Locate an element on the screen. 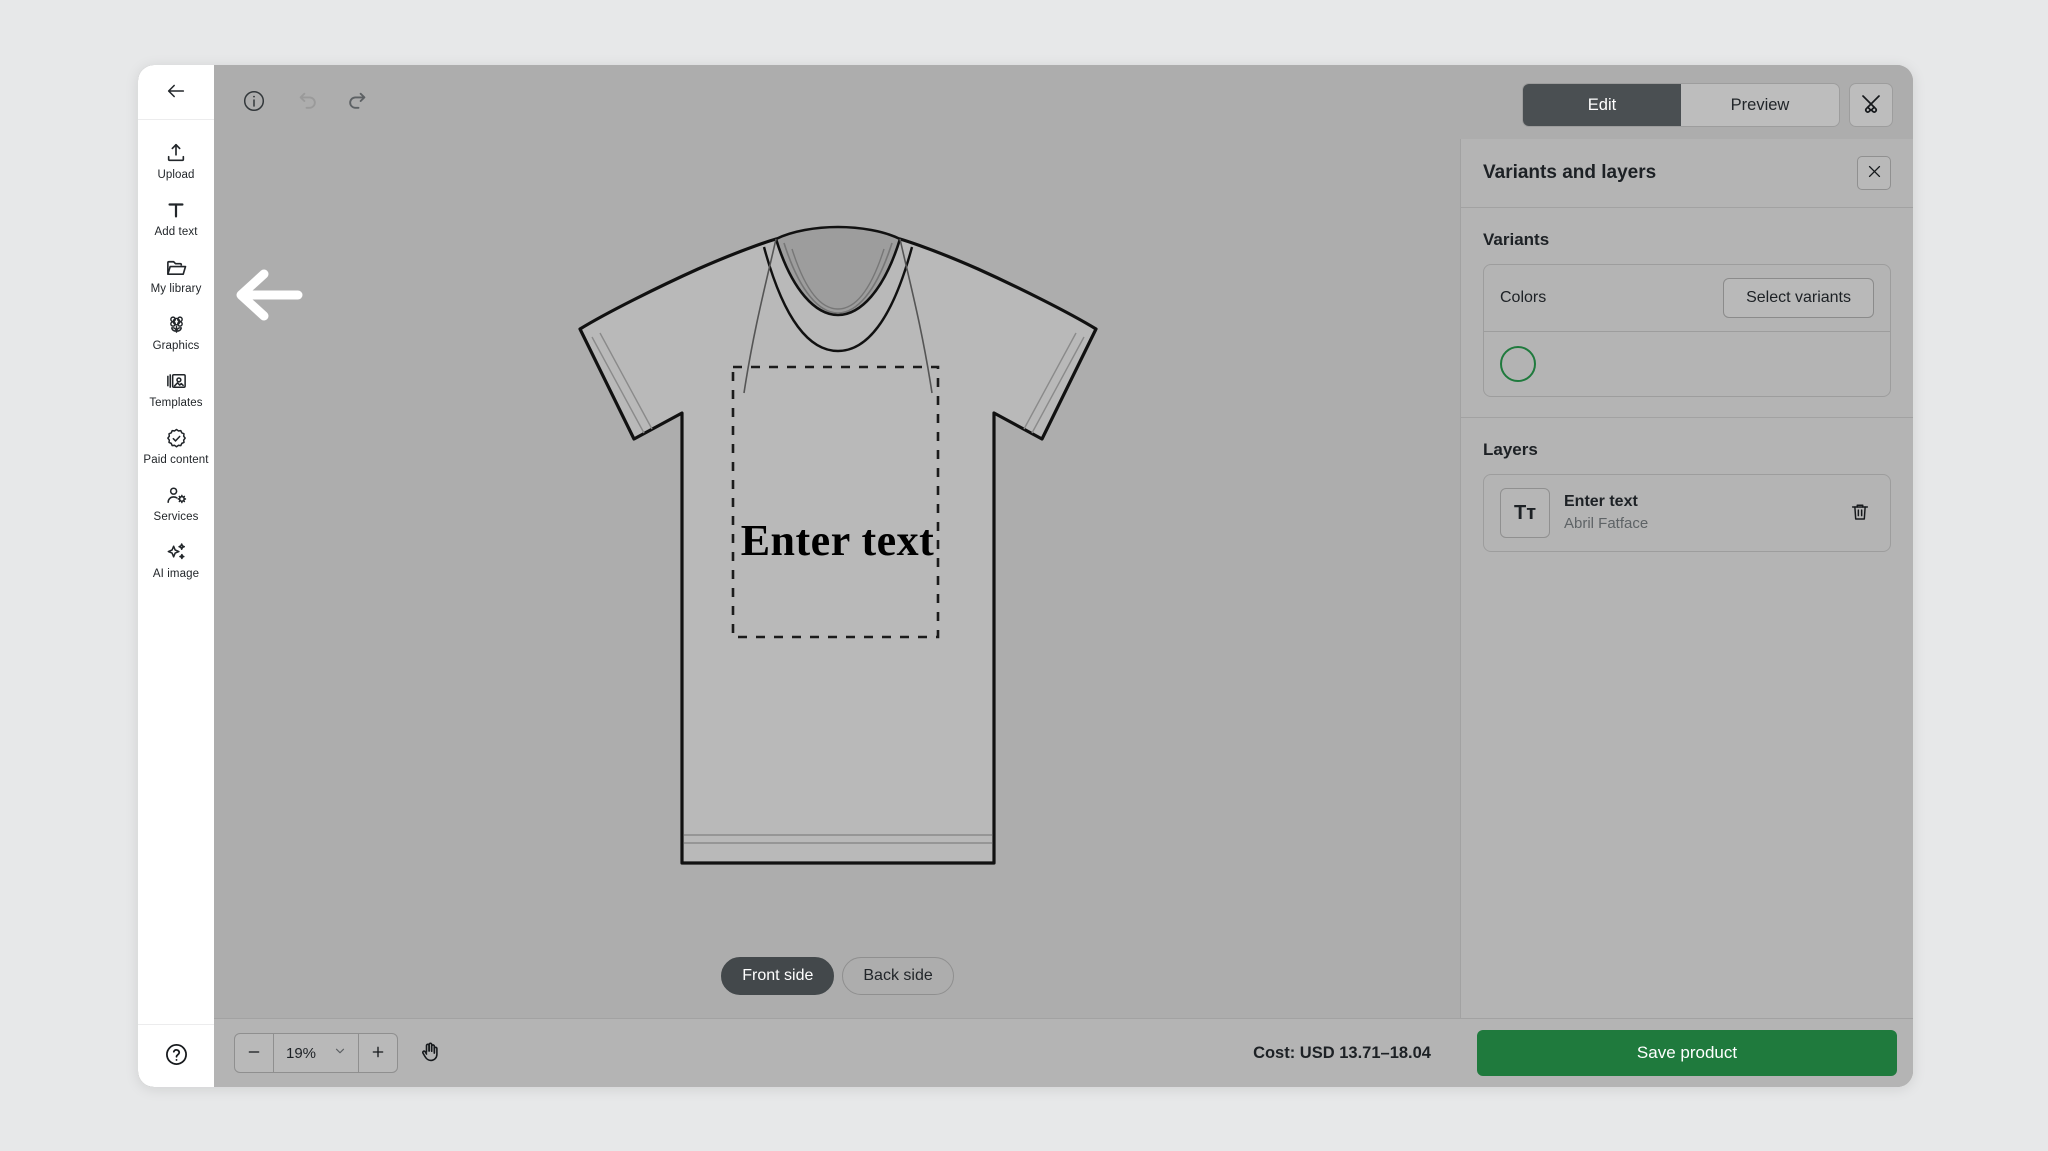 The image size is (2048, 1151). side-toggle-group: Front side Back side is located at coordinates (837, 976).